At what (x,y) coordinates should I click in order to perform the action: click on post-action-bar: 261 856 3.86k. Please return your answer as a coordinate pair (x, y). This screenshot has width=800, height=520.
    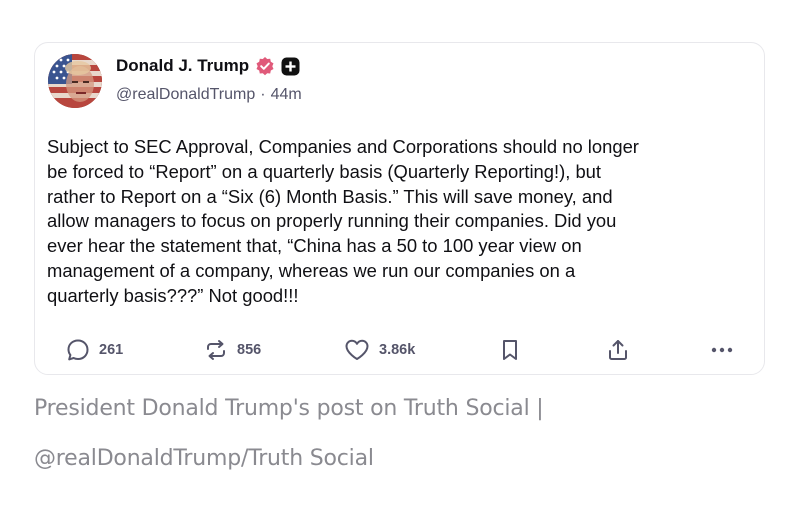
    Looking at the image, I should click on (399, 349).